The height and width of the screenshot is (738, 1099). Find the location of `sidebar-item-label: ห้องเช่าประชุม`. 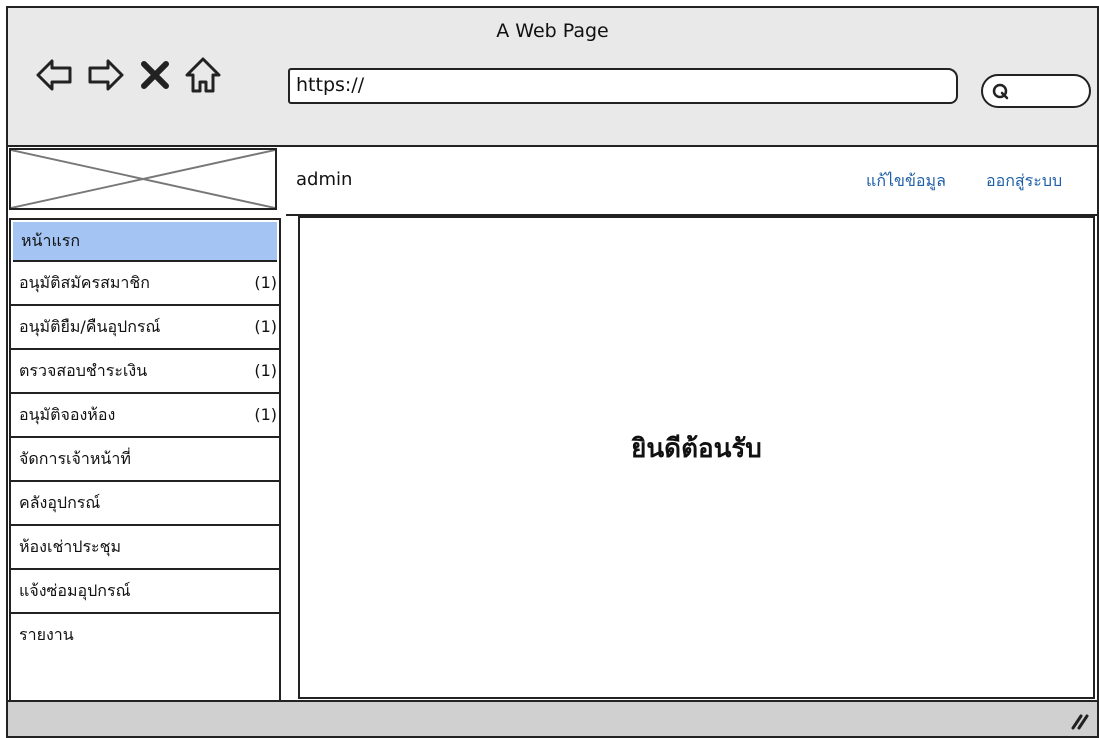

sidebar-item-label: ห้องเช่าประชุม is located at coordinates (70, 546).